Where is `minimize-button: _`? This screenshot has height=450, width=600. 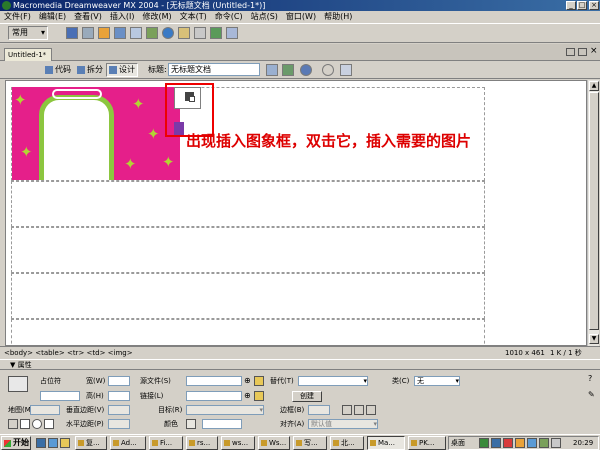 minimize-button: _ is located at coordinates (571, 5).